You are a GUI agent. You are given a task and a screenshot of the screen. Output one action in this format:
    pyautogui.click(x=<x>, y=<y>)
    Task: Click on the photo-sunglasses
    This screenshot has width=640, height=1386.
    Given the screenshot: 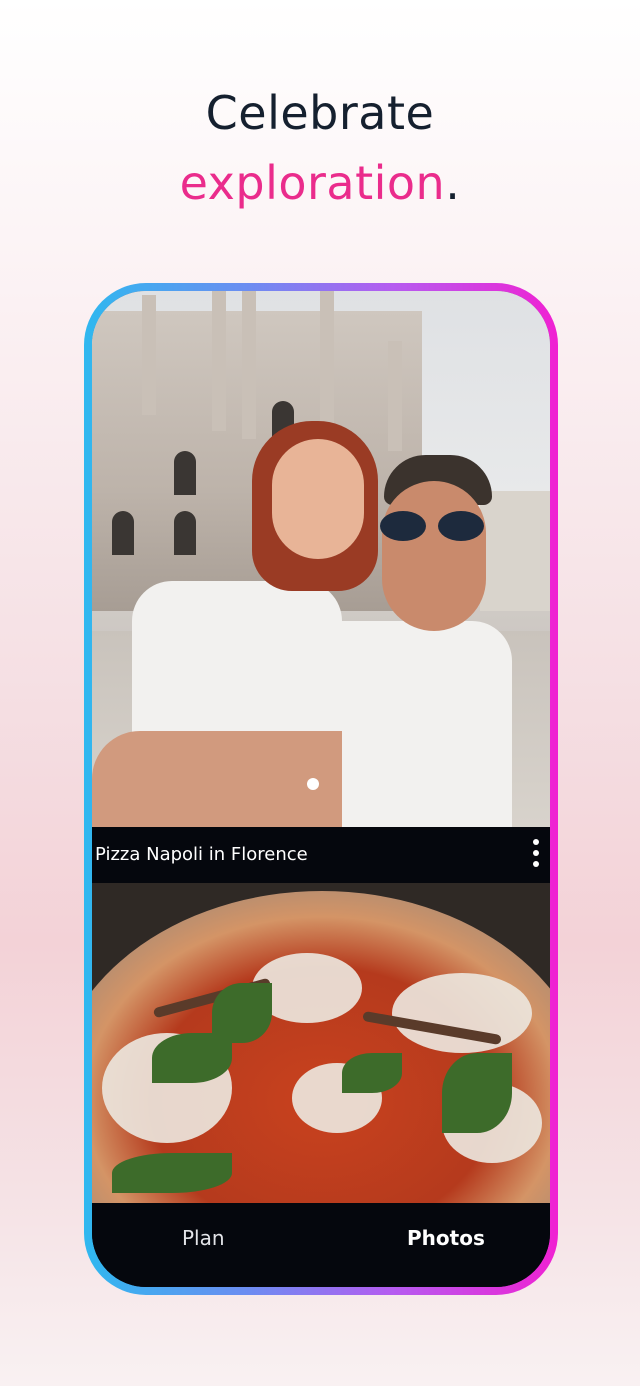 What is the action you would take?
    pyautogui.click(x=435, y=526)
    